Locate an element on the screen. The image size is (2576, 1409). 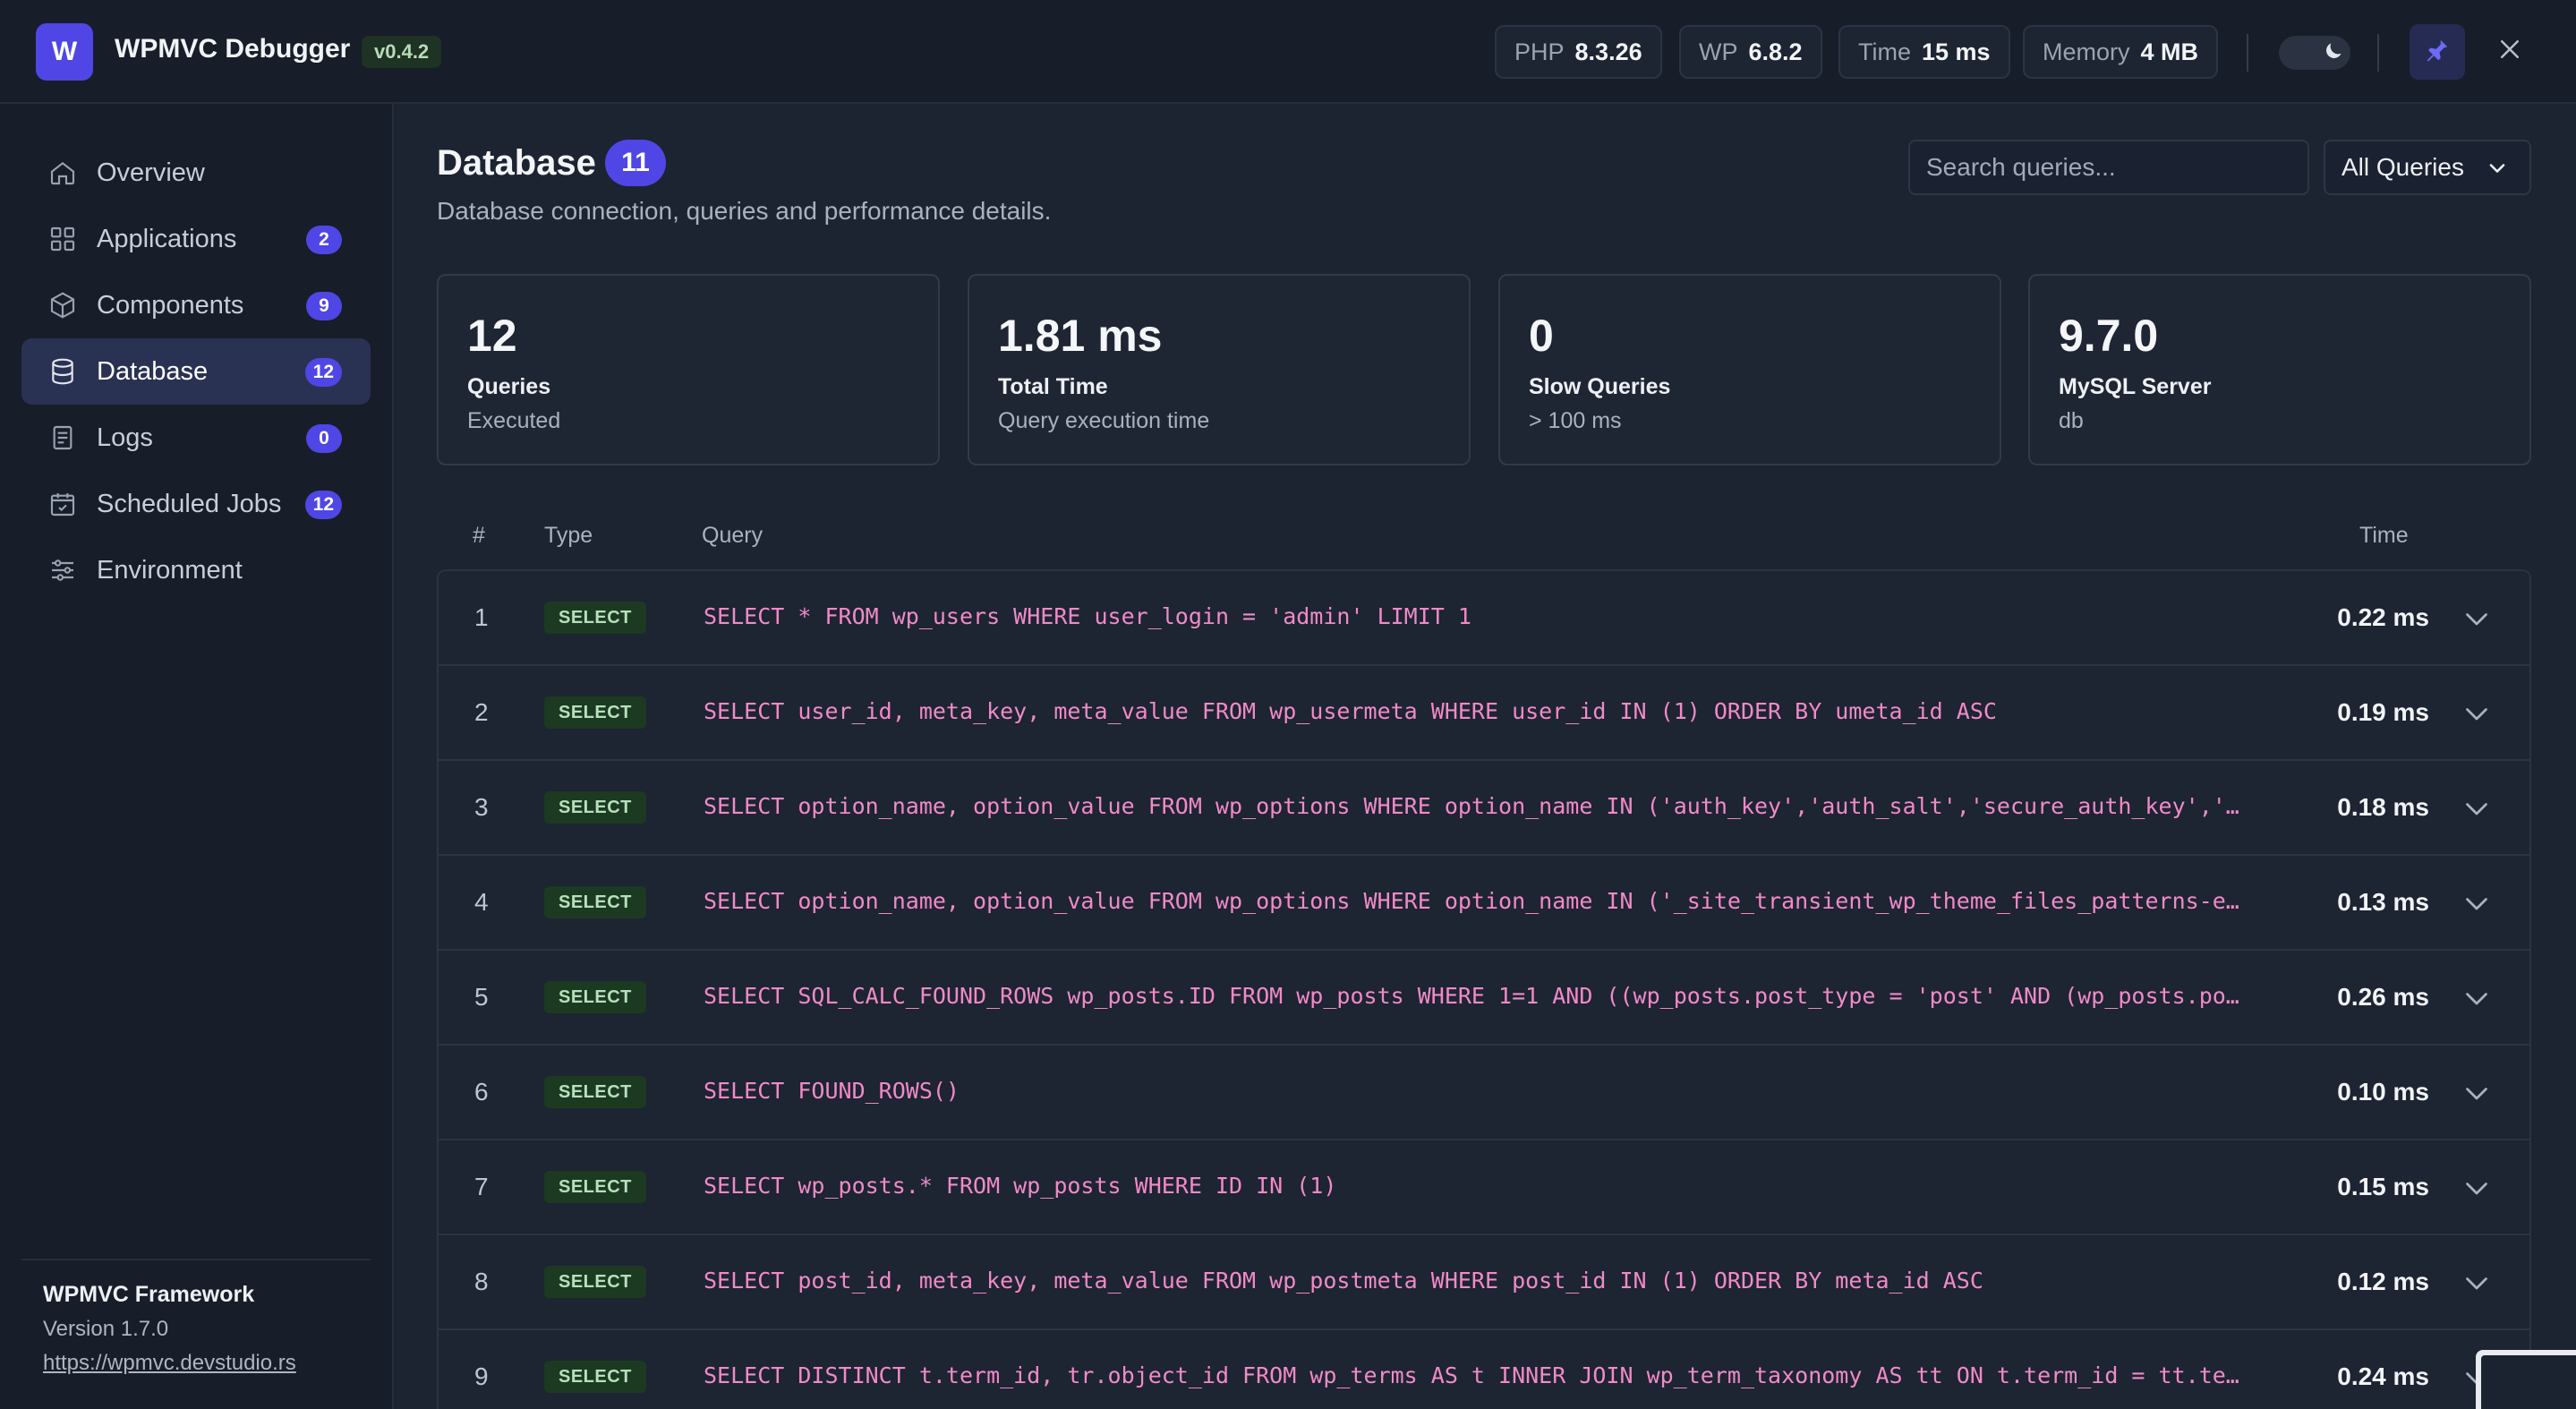
query-time: 0.22 ms is located at coordinates (2383, 617).